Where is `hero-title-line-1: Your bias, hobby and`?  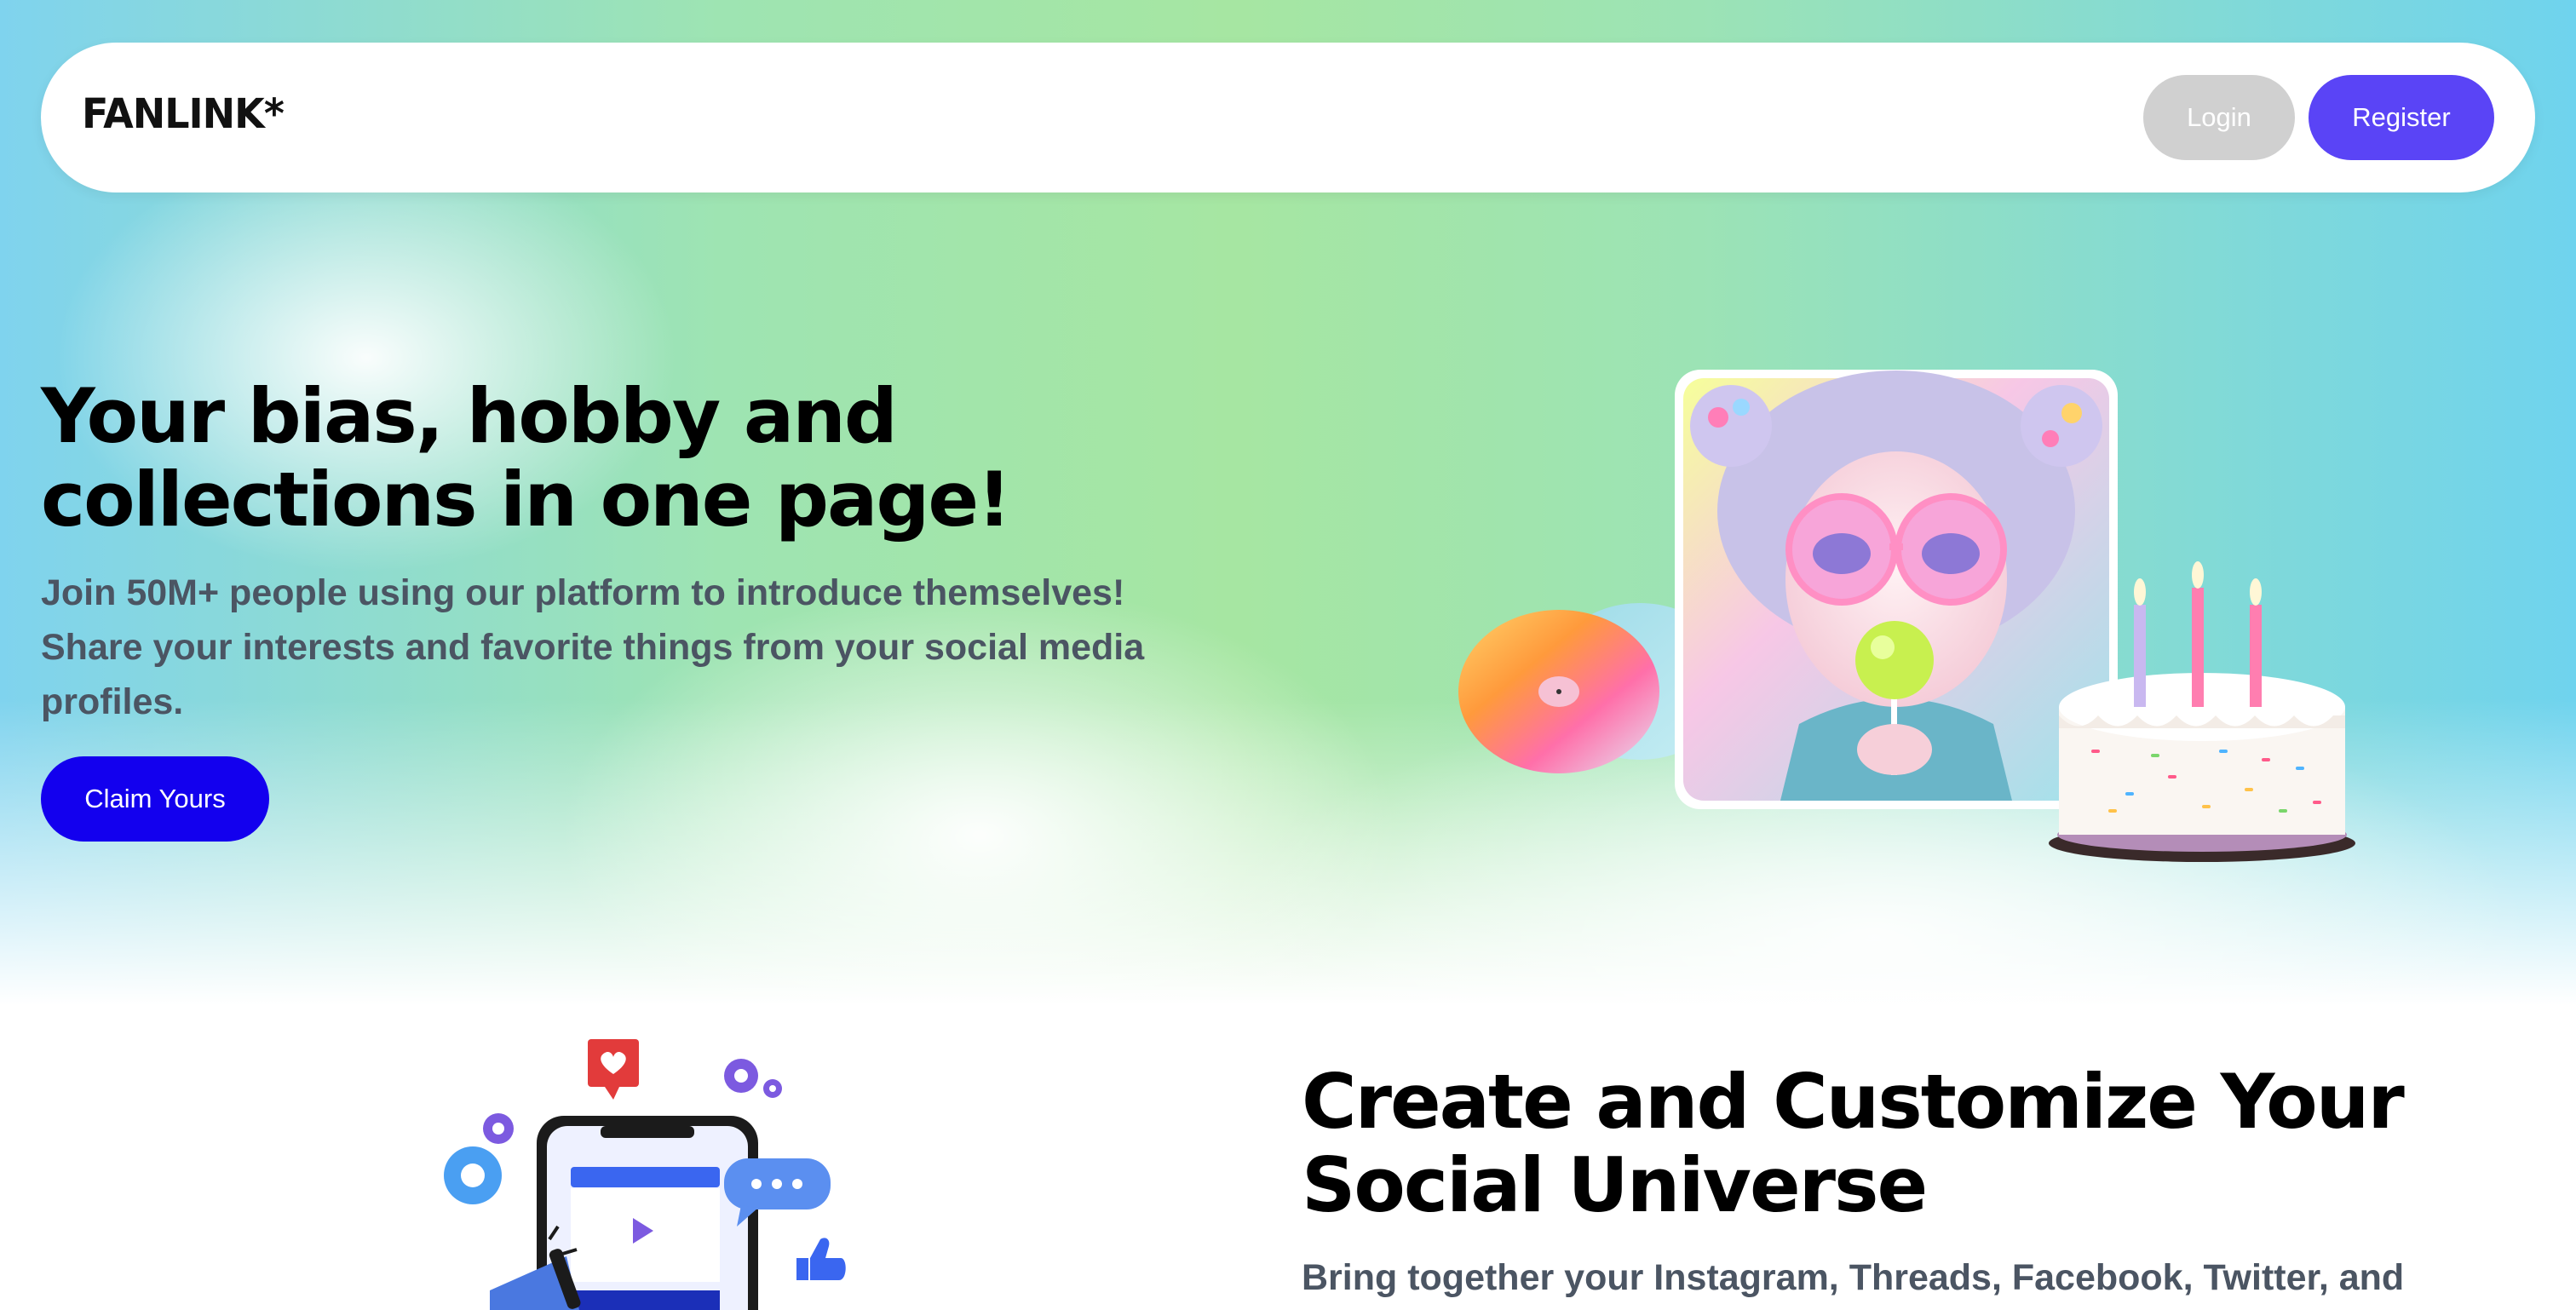 hero-title-line-1: Your bias, hobby and is located at coordinates (469, 416).